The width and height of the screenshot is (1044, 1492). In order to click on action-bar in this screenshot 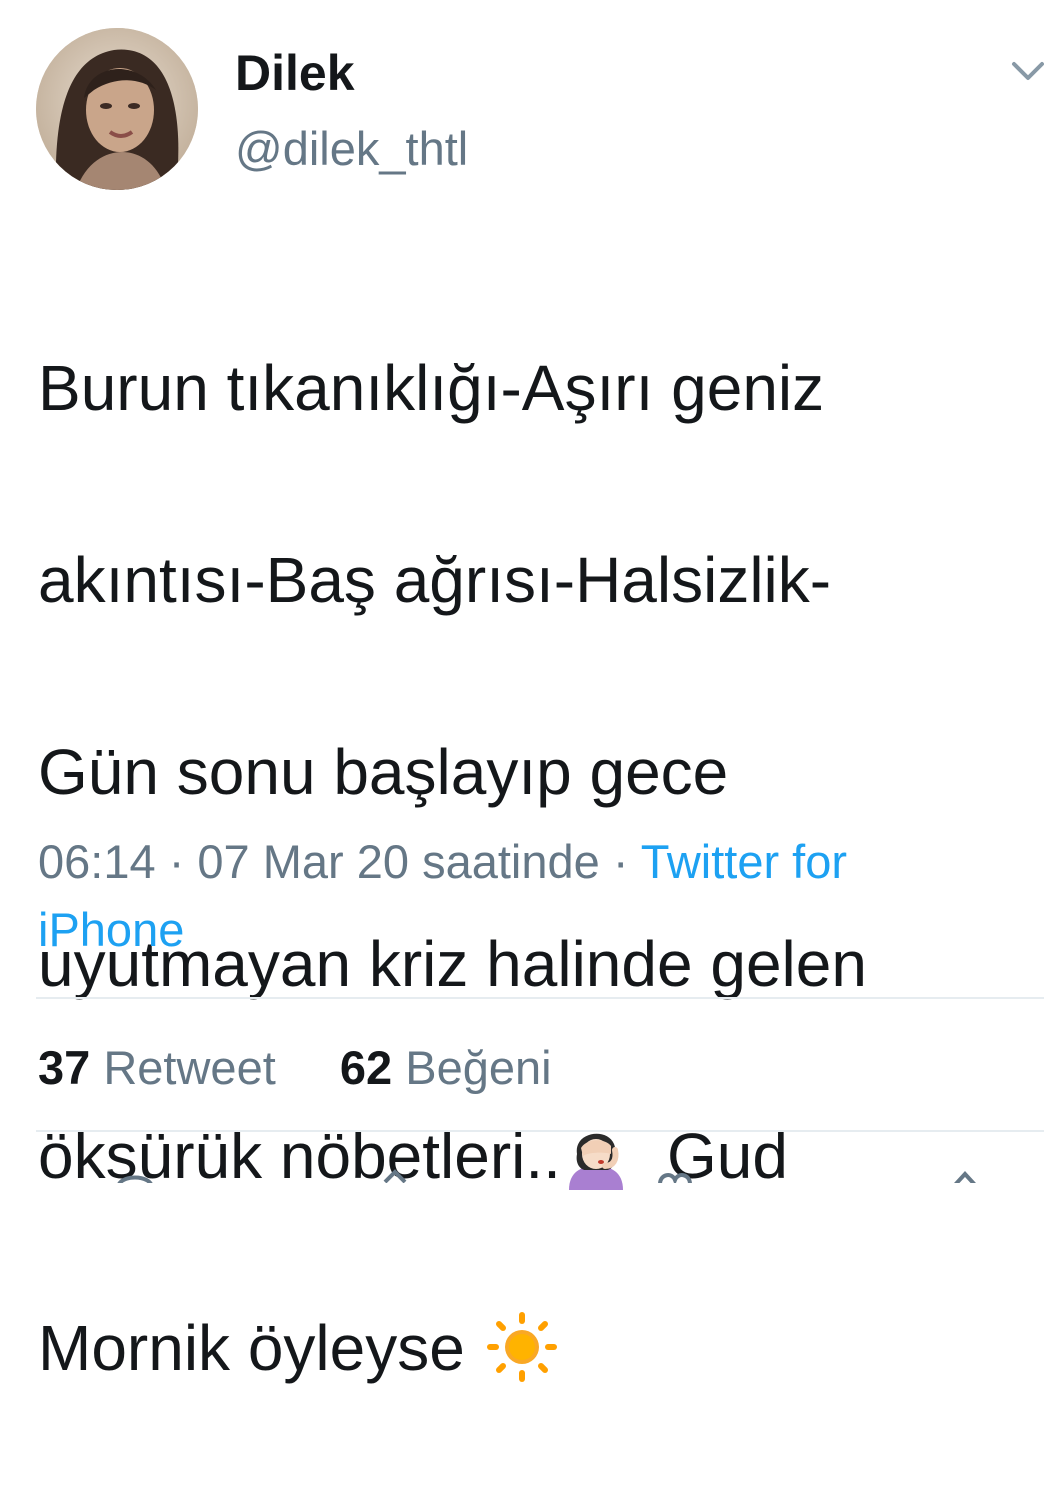, I will do `click(522, 1175)`.